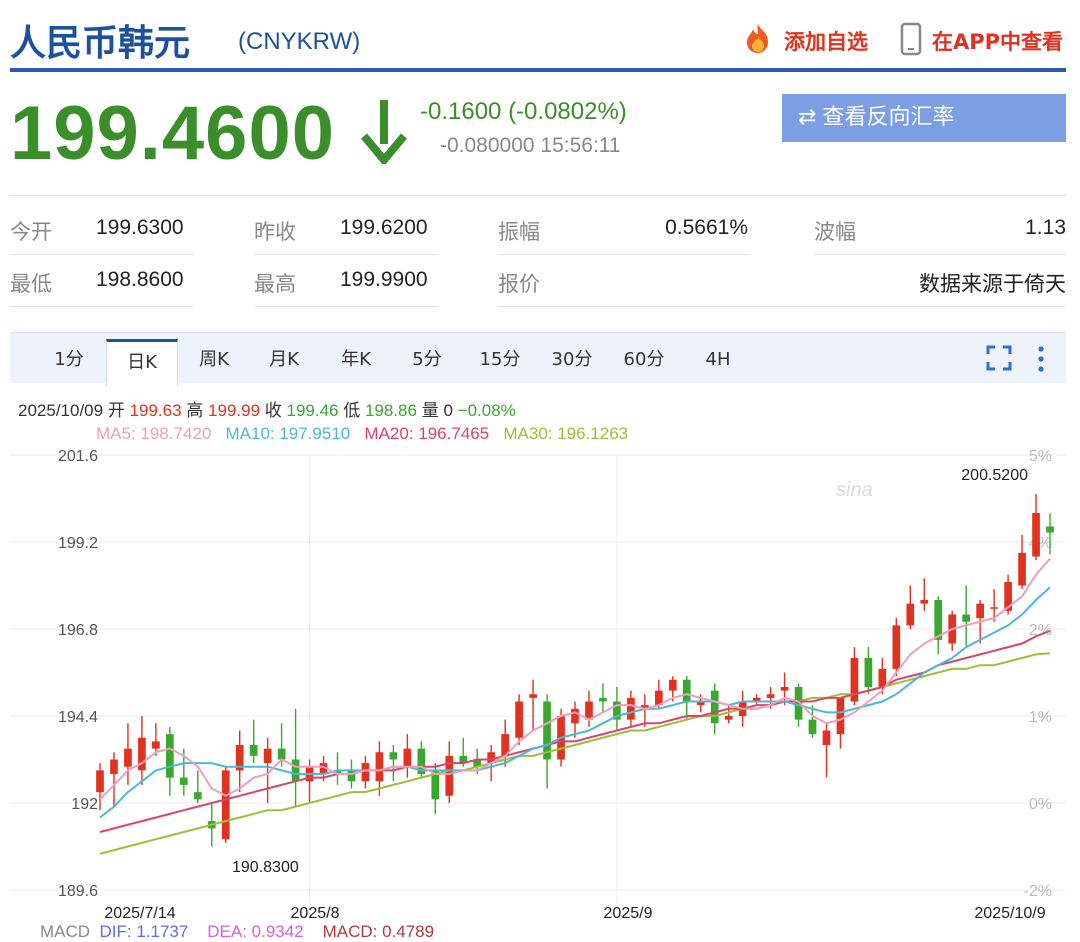 The height and width of the screenshot is (942, 1080). Describe the element at coordinates (384, 279) in the screenshot. I see `stat-value-high: 199.9900` at that location.